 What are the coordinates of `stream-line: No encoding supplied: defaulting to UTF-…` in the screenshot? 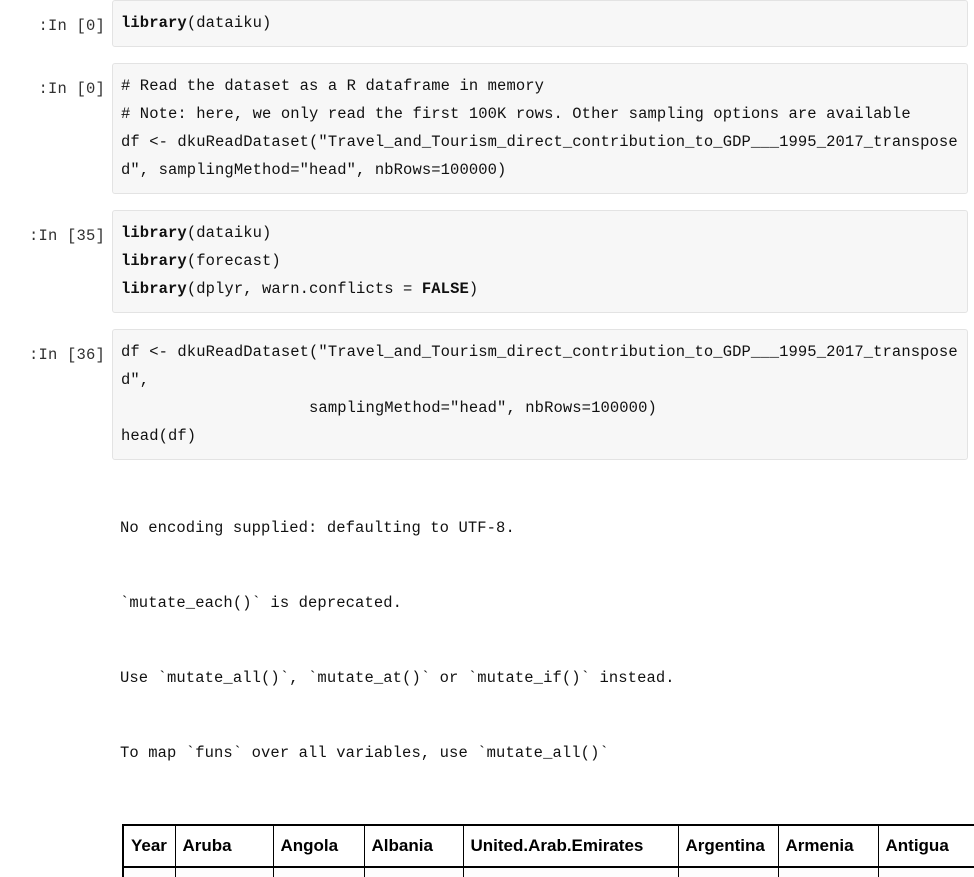 It's located at (317, 528).